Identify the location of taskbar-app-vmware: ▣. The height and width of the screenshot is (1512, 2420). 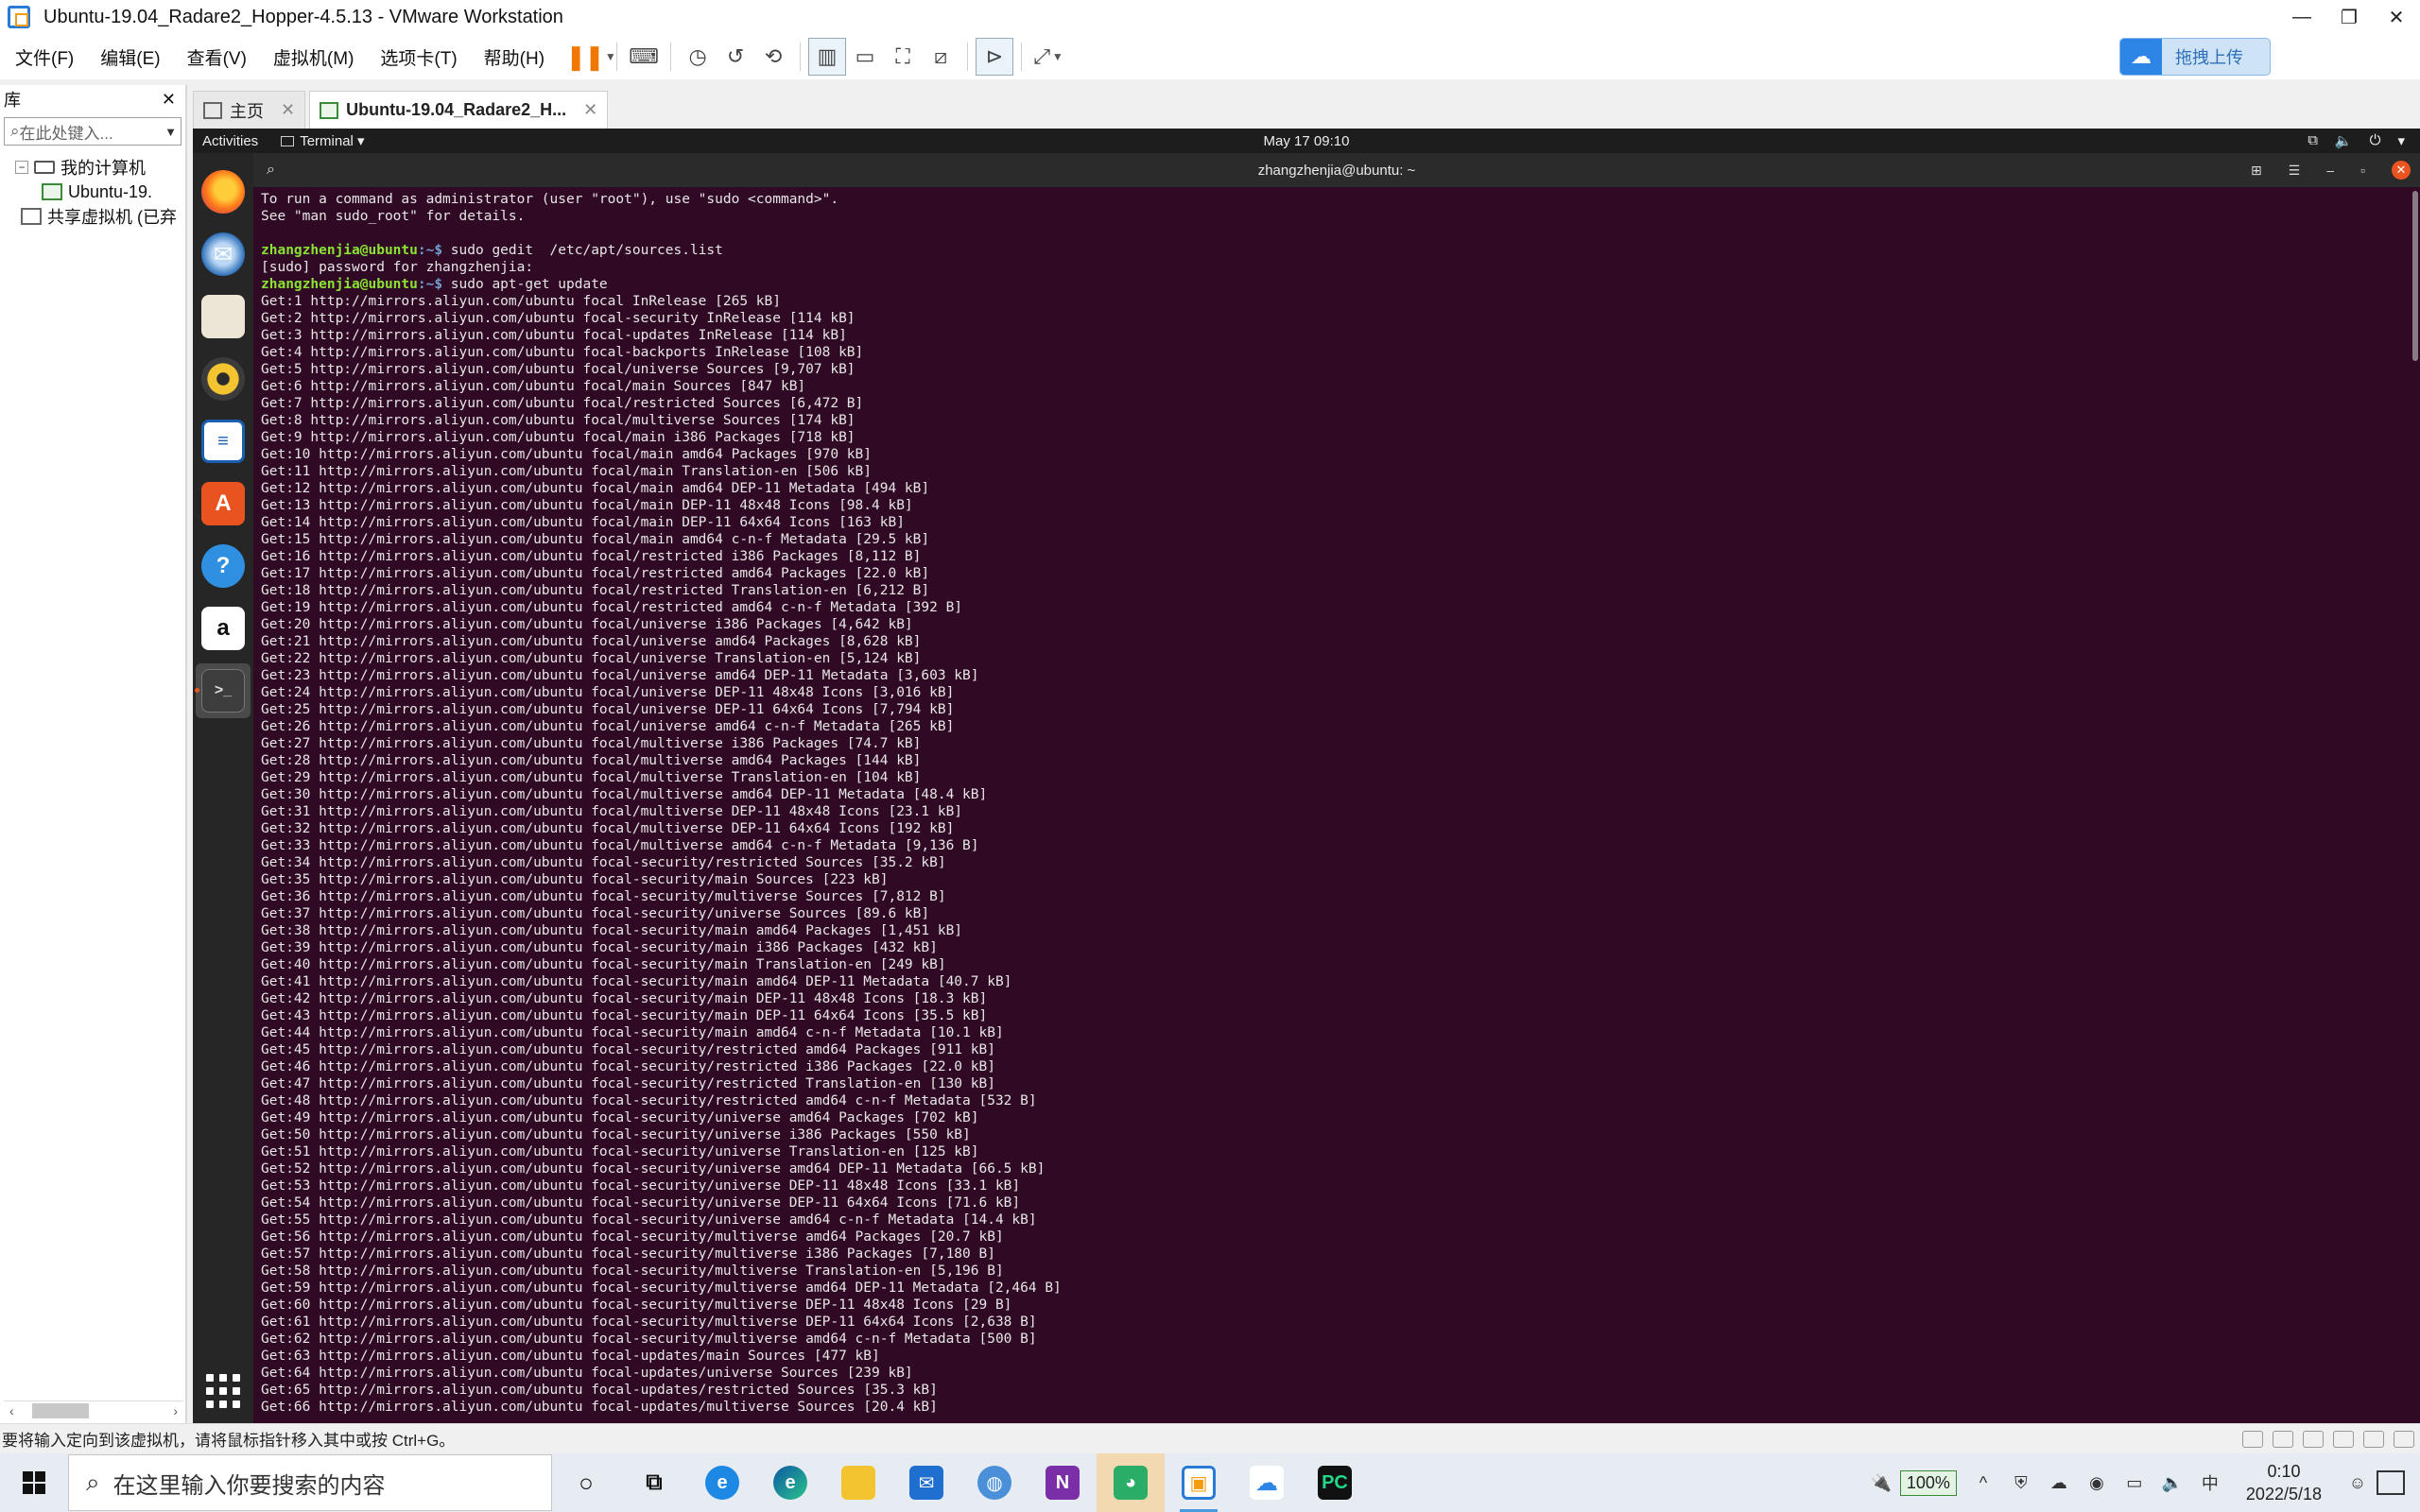
(1199, 1482).